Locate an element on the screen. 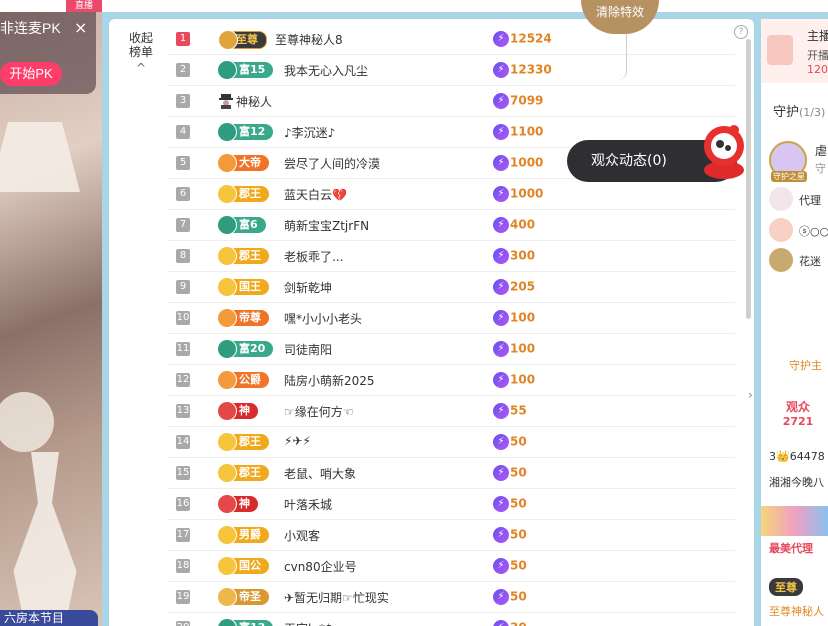  table-row: 2 富15 我本无心入凡尘 ⚡ 12330 is located at coordinates (451, 70).